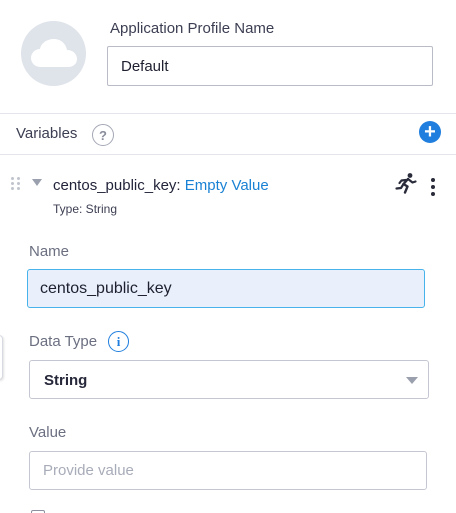  I want to click on running-man-icon, so click(406, 185).